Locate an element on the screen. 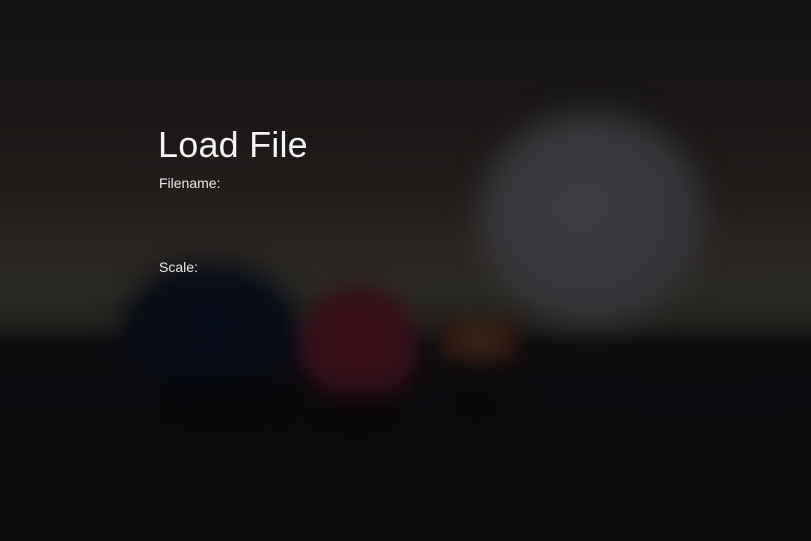 This screenshot has height=541, width=811. dialog-title: Load File is located at coordinates (233, 144).